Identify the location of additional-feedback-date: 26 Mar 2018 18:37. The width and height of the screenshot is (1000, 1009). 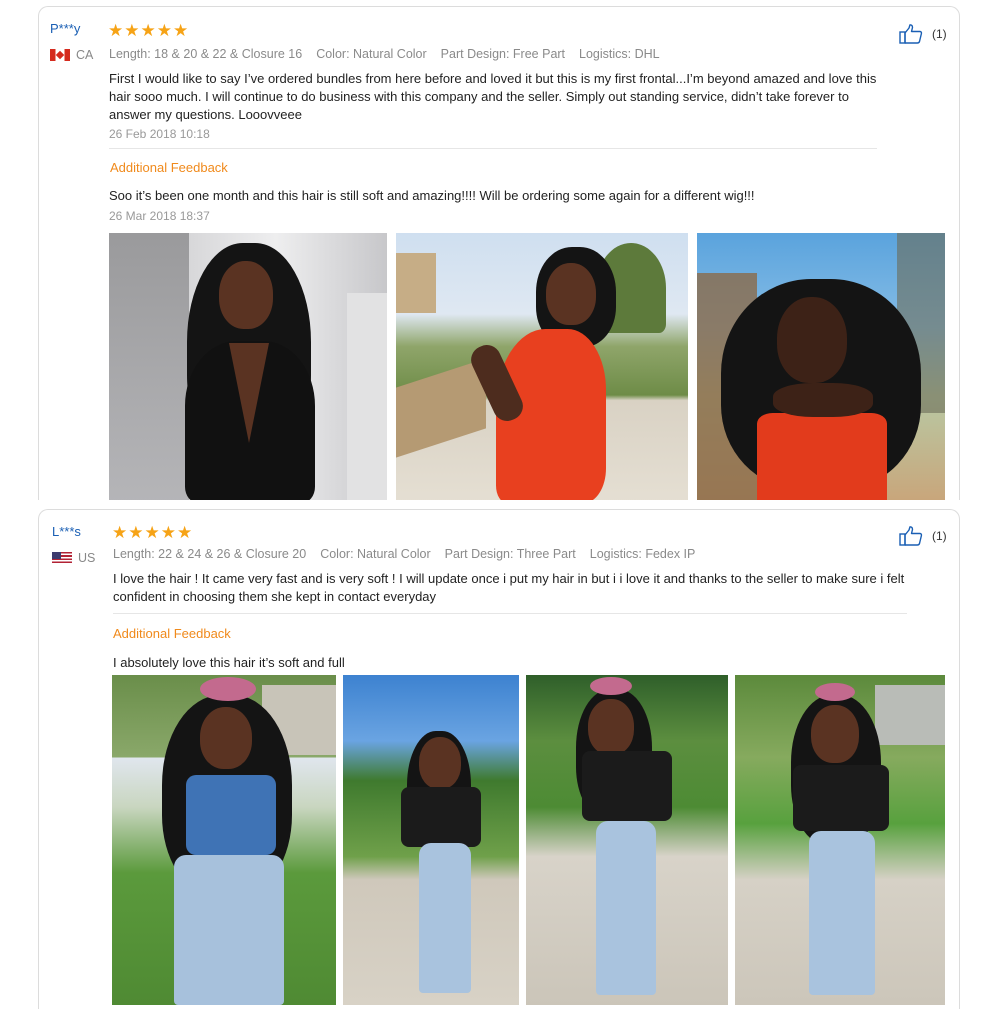
(159, 216).